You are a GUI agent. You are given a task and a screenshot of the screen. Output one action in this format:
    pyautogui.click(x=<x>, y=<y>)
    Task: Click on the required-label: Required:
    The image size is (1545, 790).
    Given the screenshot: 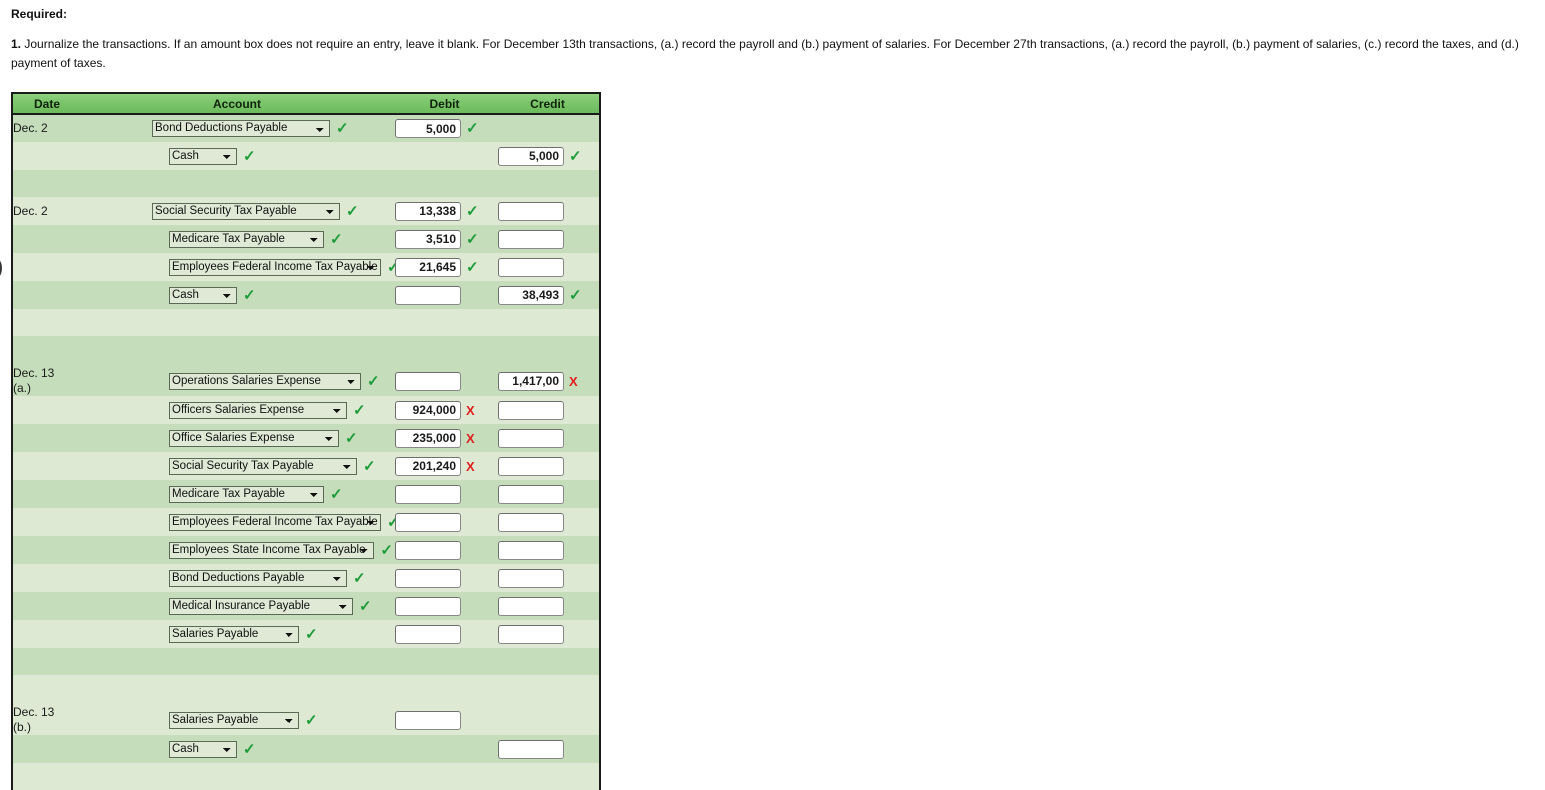 What is the action you would take?
    pyautogui.click(x=39, y=14)
    